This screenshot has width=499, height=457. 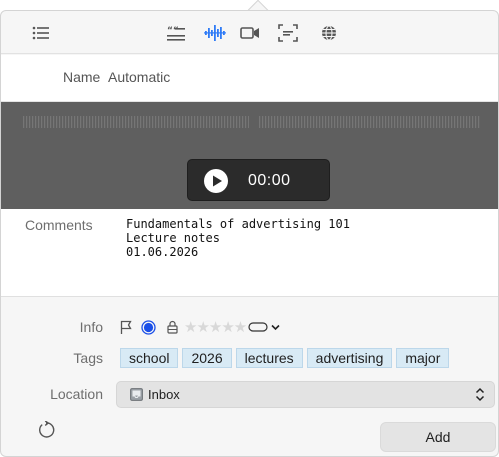 What do you see at coordinates (349, 358) in the screenshot?
I see `tag-token: advertising` at bounding box center [349, 358].